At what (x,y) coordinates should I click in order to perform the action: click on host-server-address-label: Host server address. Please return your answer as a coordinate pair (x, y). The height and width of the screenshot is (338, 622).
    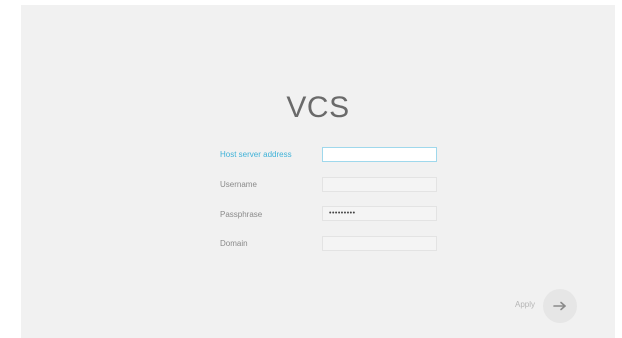
    Looking at the image, I should click on (256, 154).